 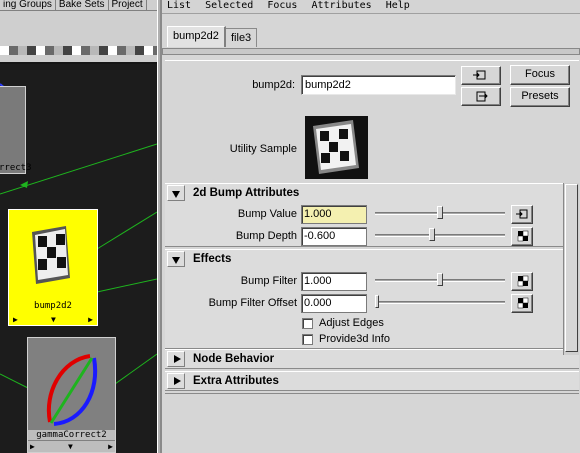 What do you see at coordinates (432, 234) in the screenshot?
I see `bump-depth-slider-thumb` at bounding box center [432, 234].